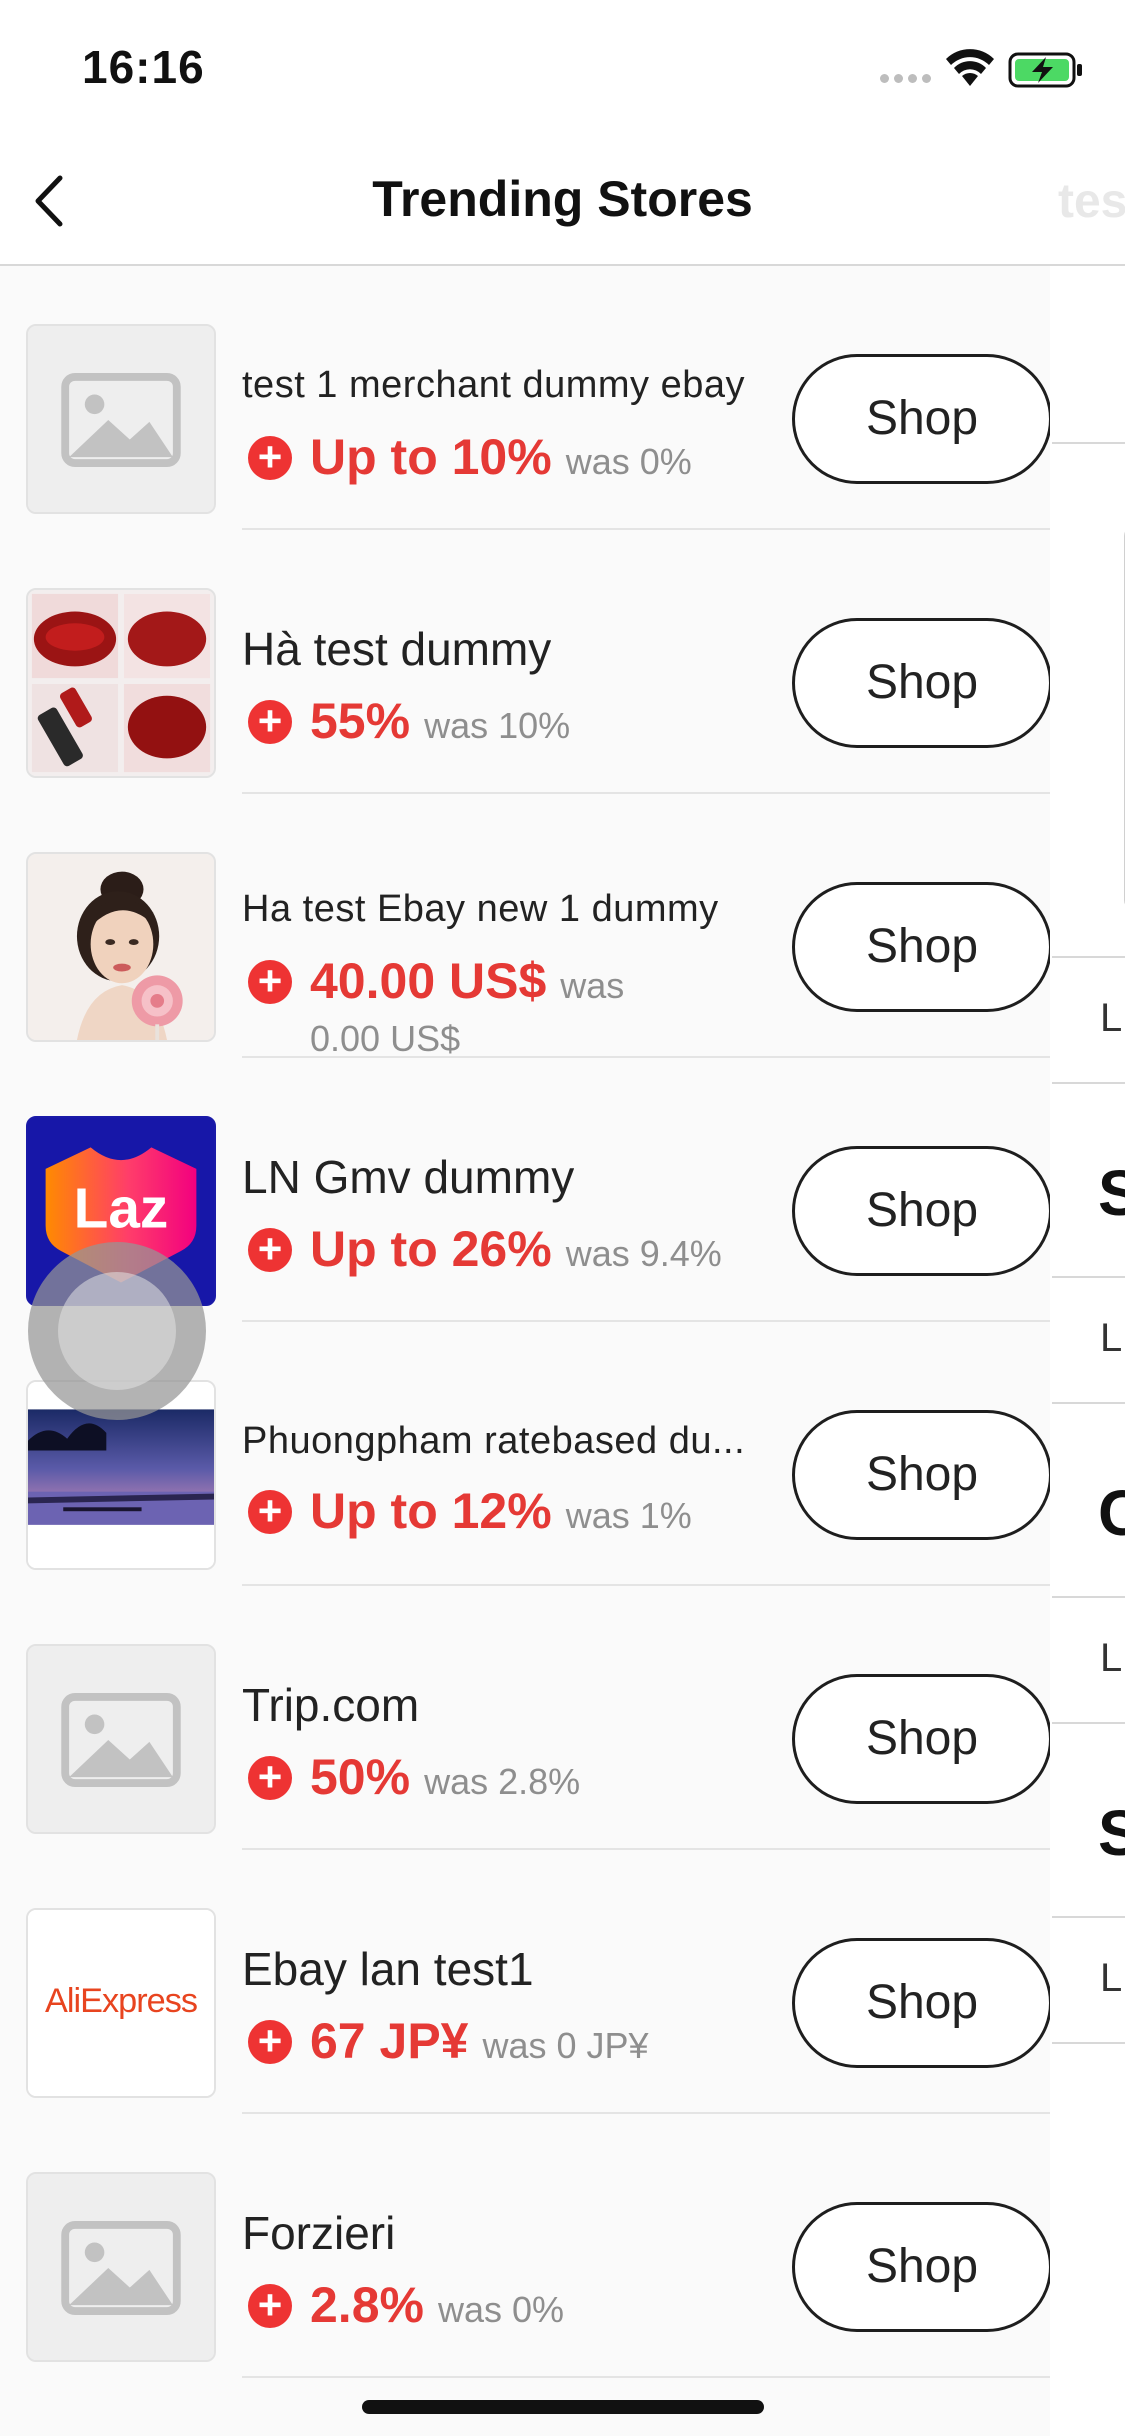  What do you see at coordinates (428, 981) in the screenshot?
I see `cashback-rate: 40.00 US$` at bounding box center [428, 981].